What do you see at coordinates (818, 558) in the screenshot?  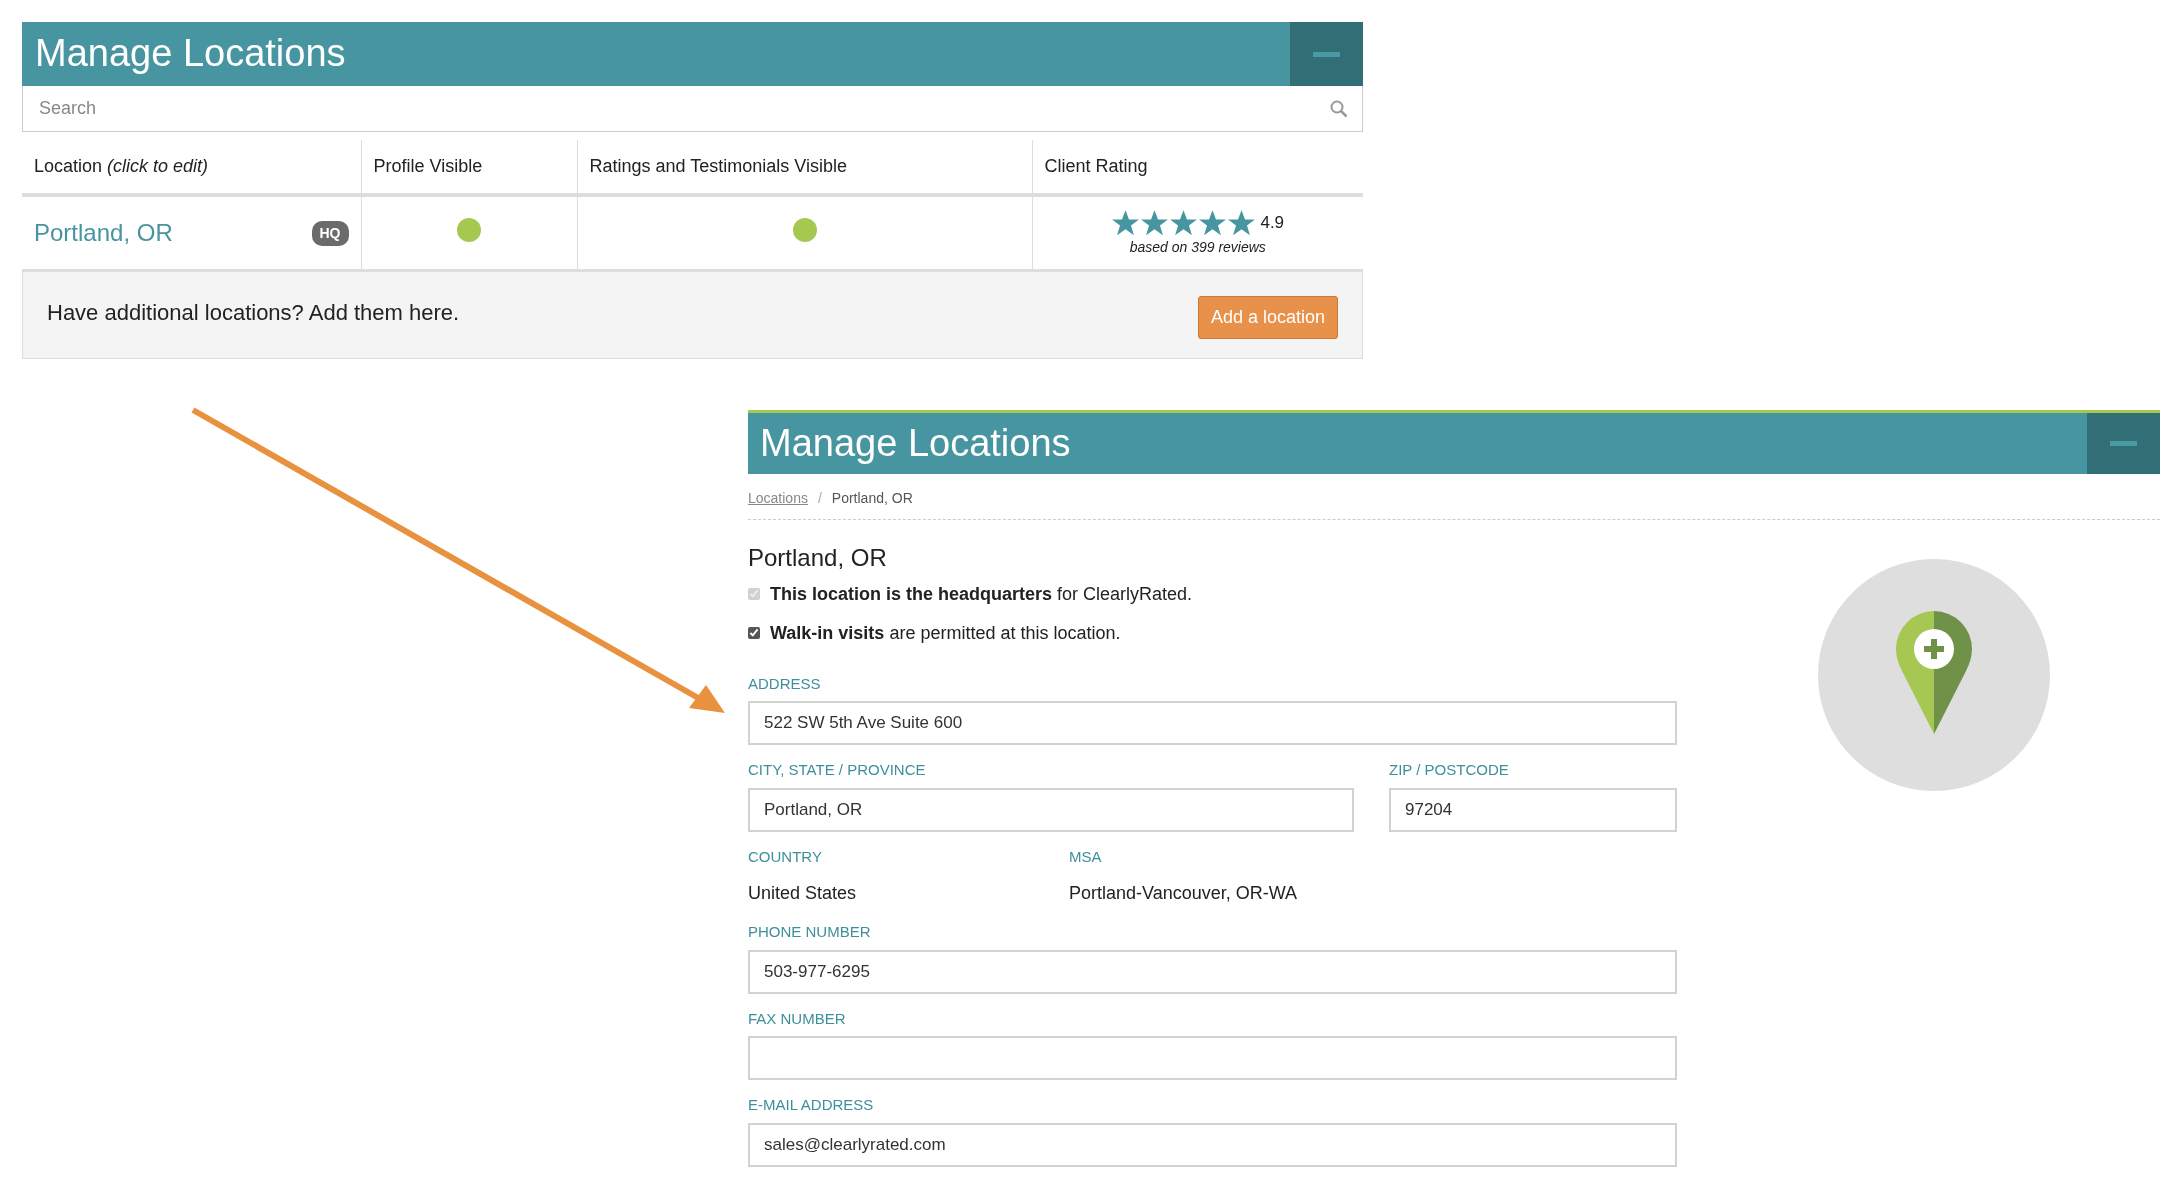 I see `location-heading: Portland, OR` at bounding box center [818, 558].